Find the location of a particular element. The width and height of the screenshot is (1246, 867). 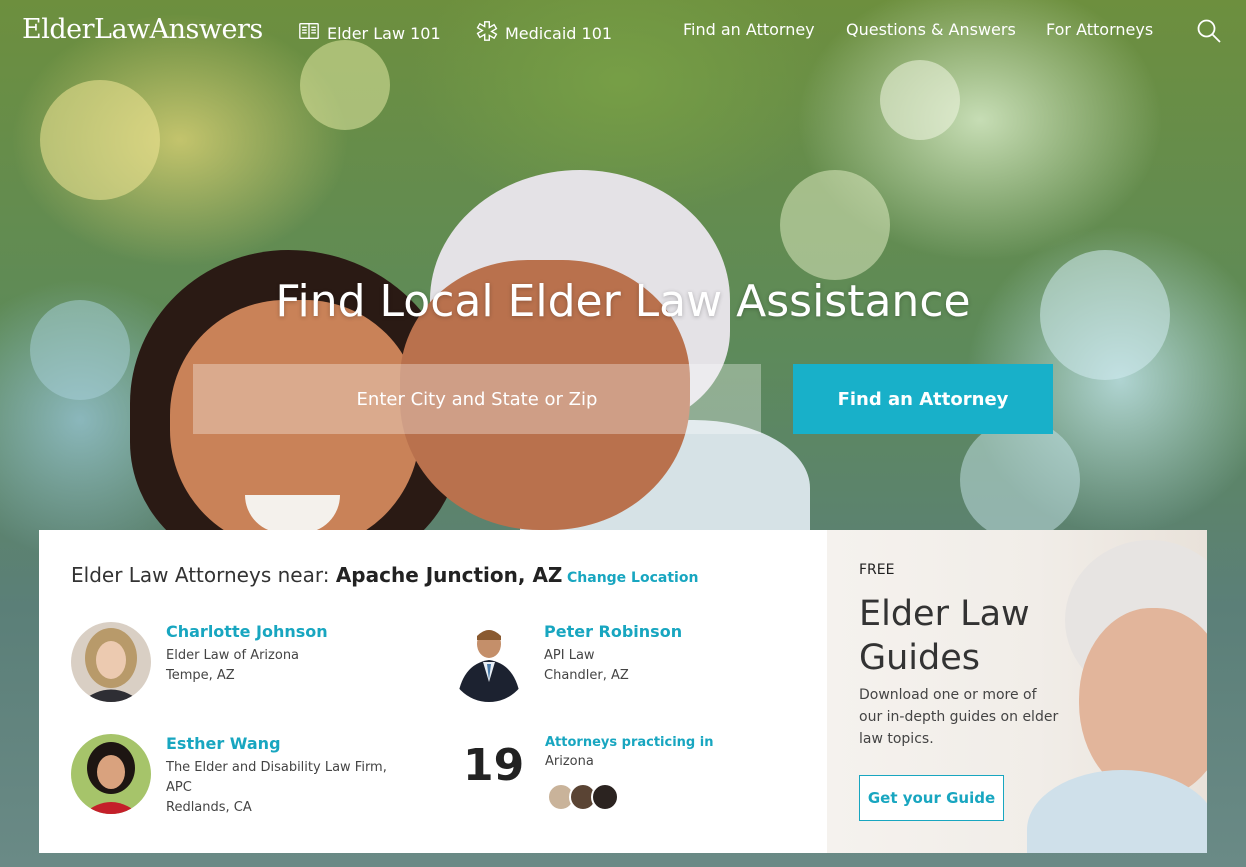

attorney-firm: API Law is located at coordinates (569, 655).